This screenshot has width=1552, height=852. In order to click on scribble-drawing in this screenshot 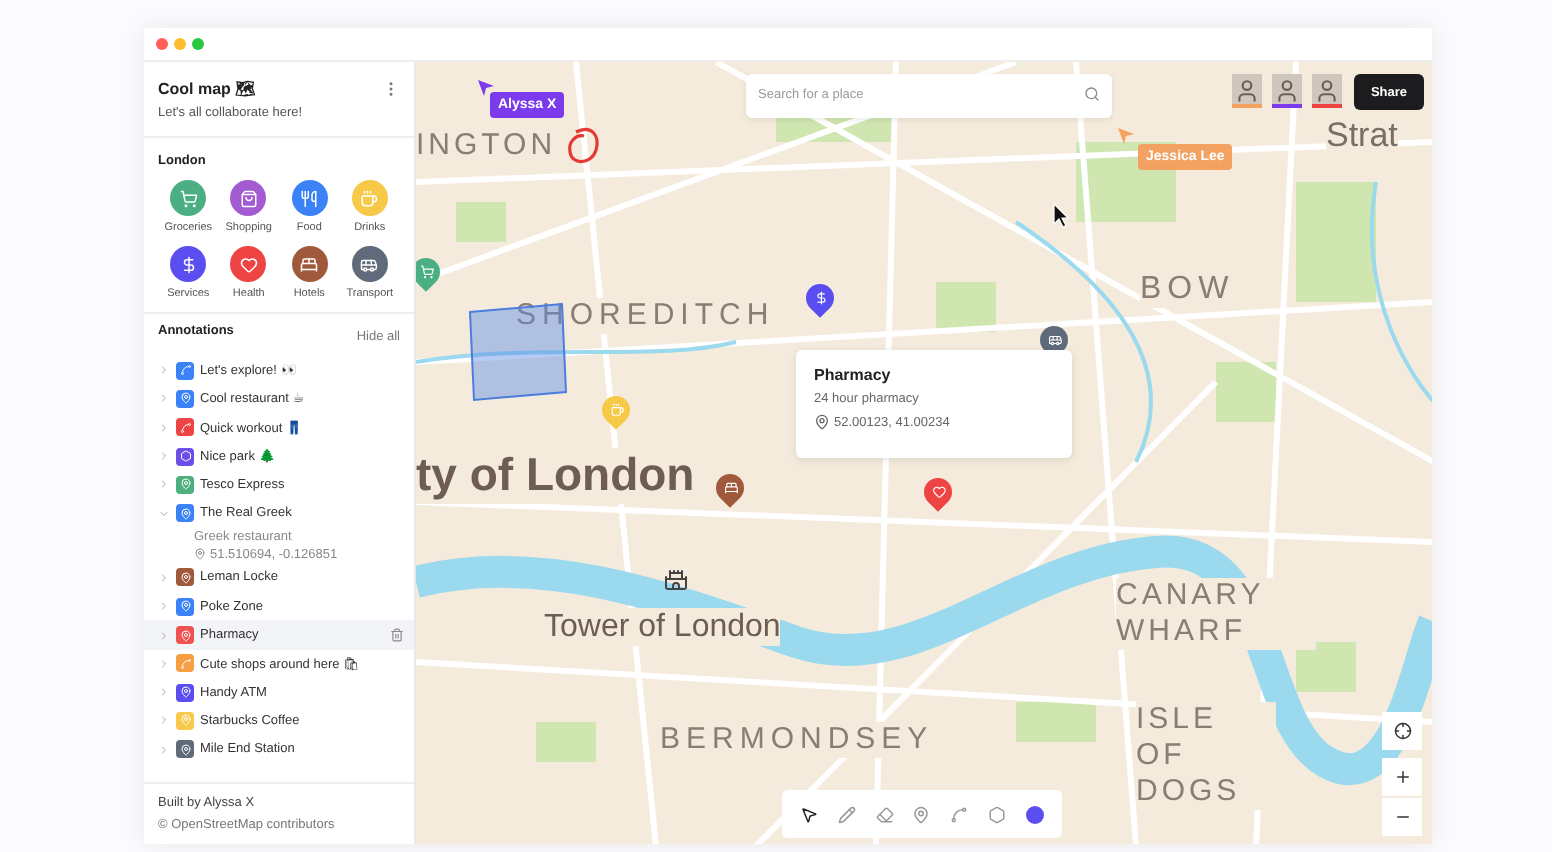, I will do `click(584, 146)`.